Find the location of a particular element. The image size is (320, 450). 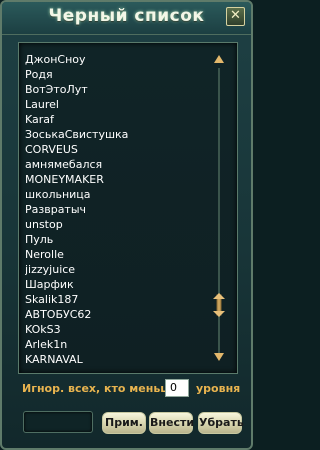

list-item: Пуль is located at coordinates (117, 239).